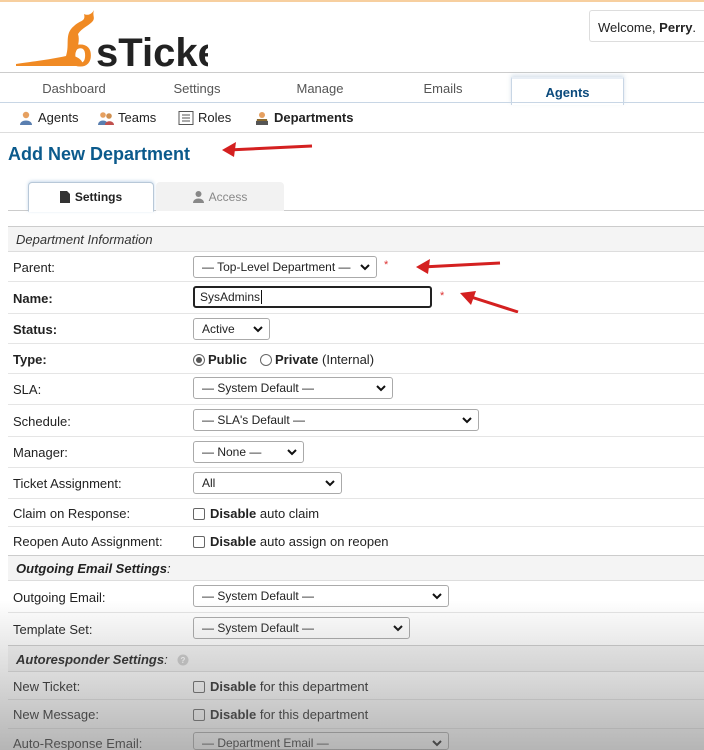  I want to click on tab-dept-access-label: Access, so click(228, 196).